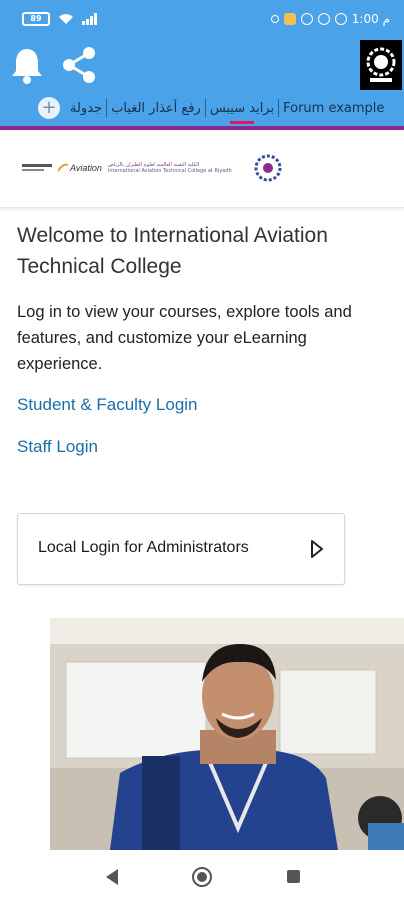 This screenshot has width=404, height=900. Describe the element at coordinates (306, 19) in the screenshot. I see `whatsapp-icon` at that location.